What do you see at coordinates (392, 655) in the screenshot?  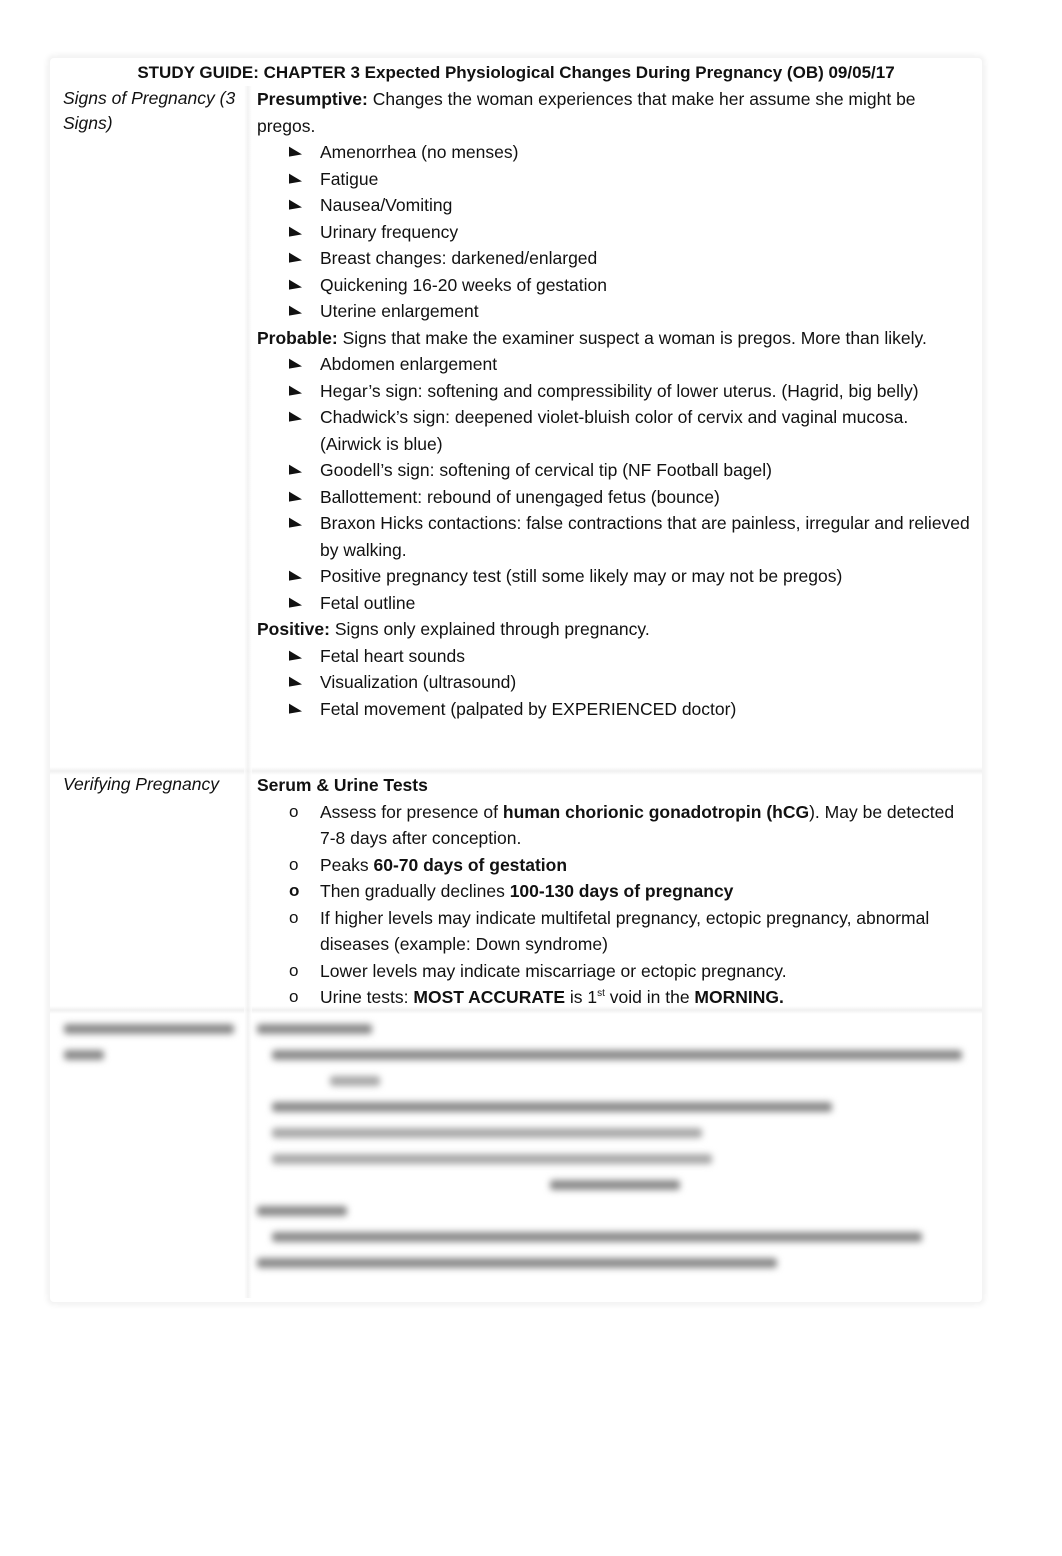 I see `list-item-text: Fetal heart sounds` at bounding box center [392, 655].